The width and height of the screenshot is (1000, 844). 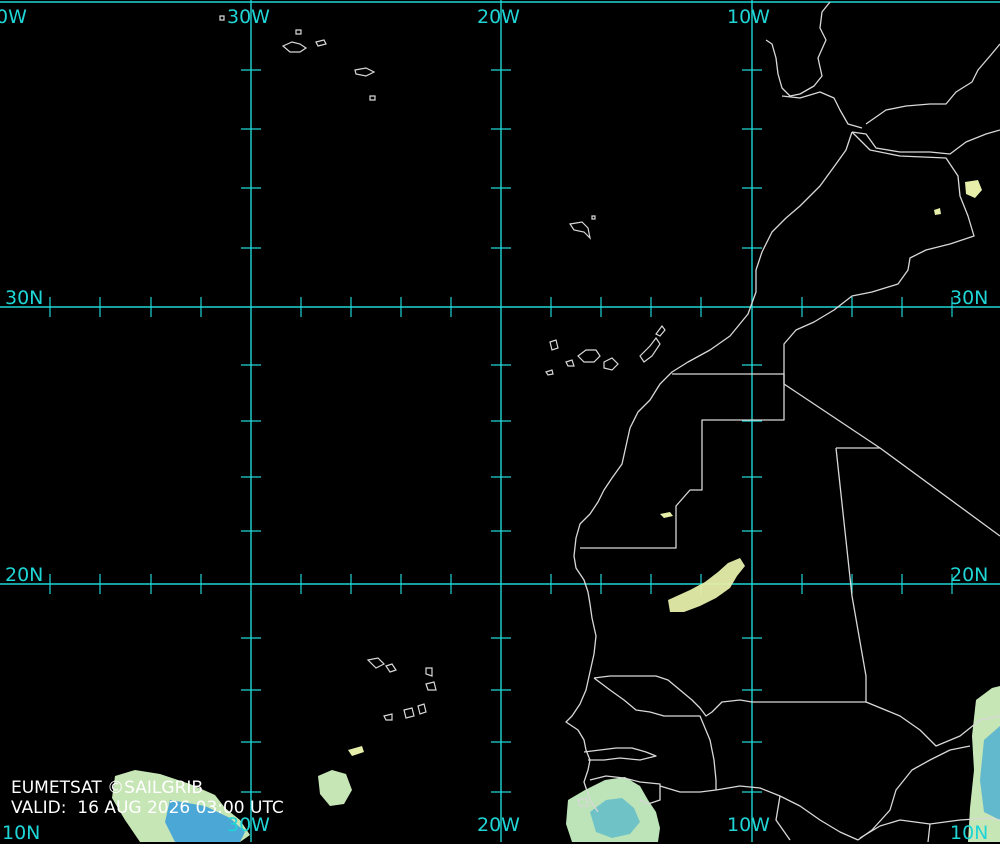 What do you see at coordinates (24, 298) in the screenshot?
I see `latitude-label-30n-left: 30N` at bounding box center [24, 298].